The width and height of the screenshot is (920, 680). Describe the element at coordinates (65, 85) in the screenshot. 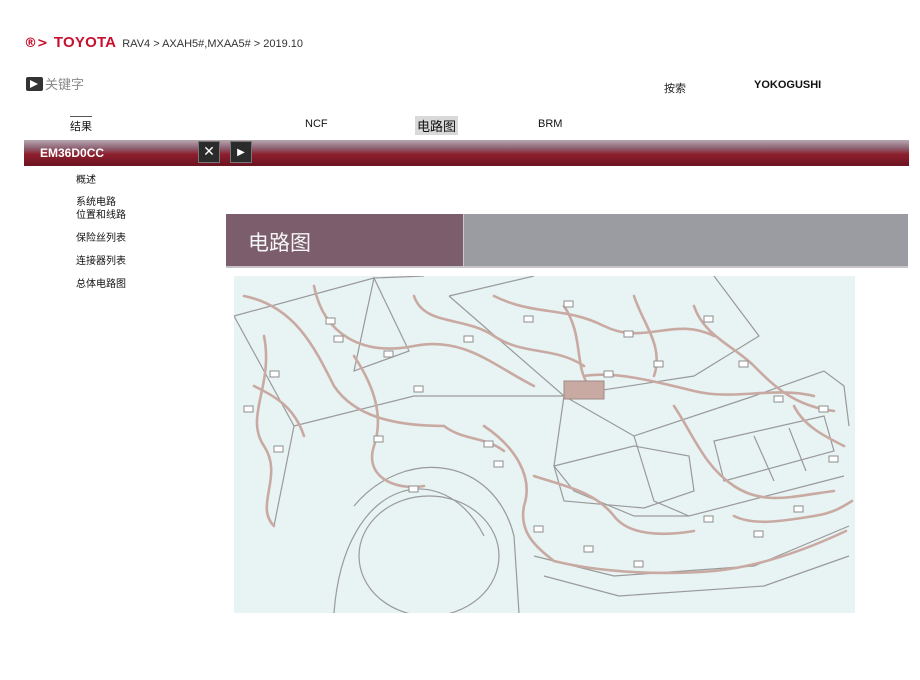

I see `keyword-label: 关键字` at that location.